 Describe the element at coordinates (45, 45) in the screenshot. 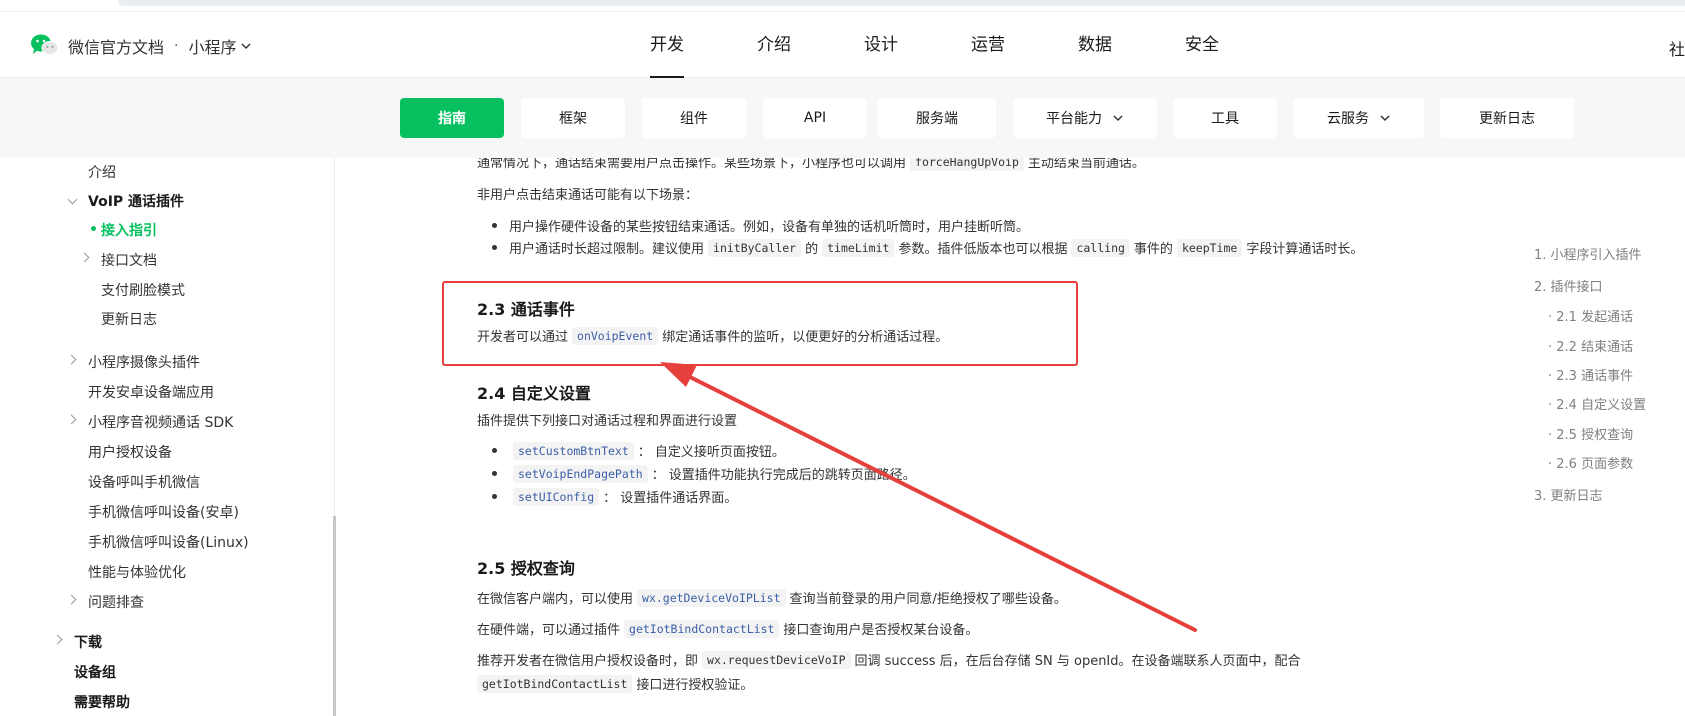

I see `wechat-logo-icon` at that location.